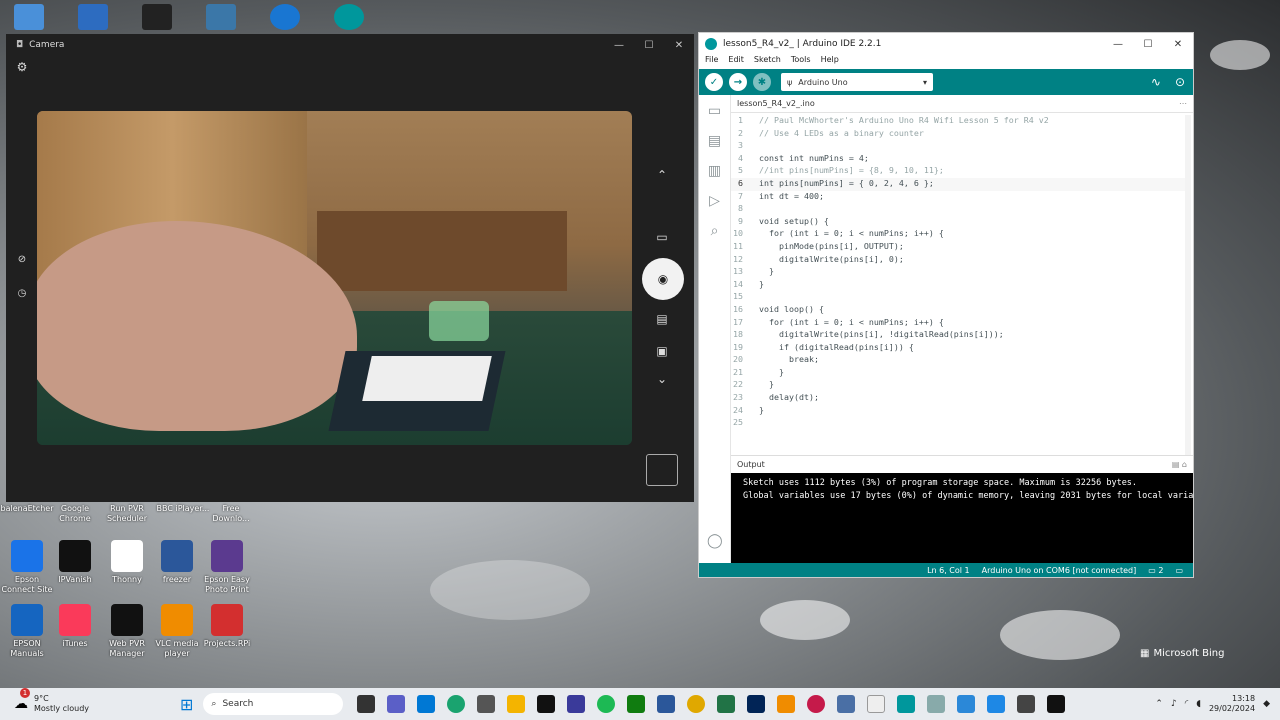  What do you see at coordinates (1183, 103) in the screenshot?
I see `more-icon: ⋯` at bounding box center [1183, 103].